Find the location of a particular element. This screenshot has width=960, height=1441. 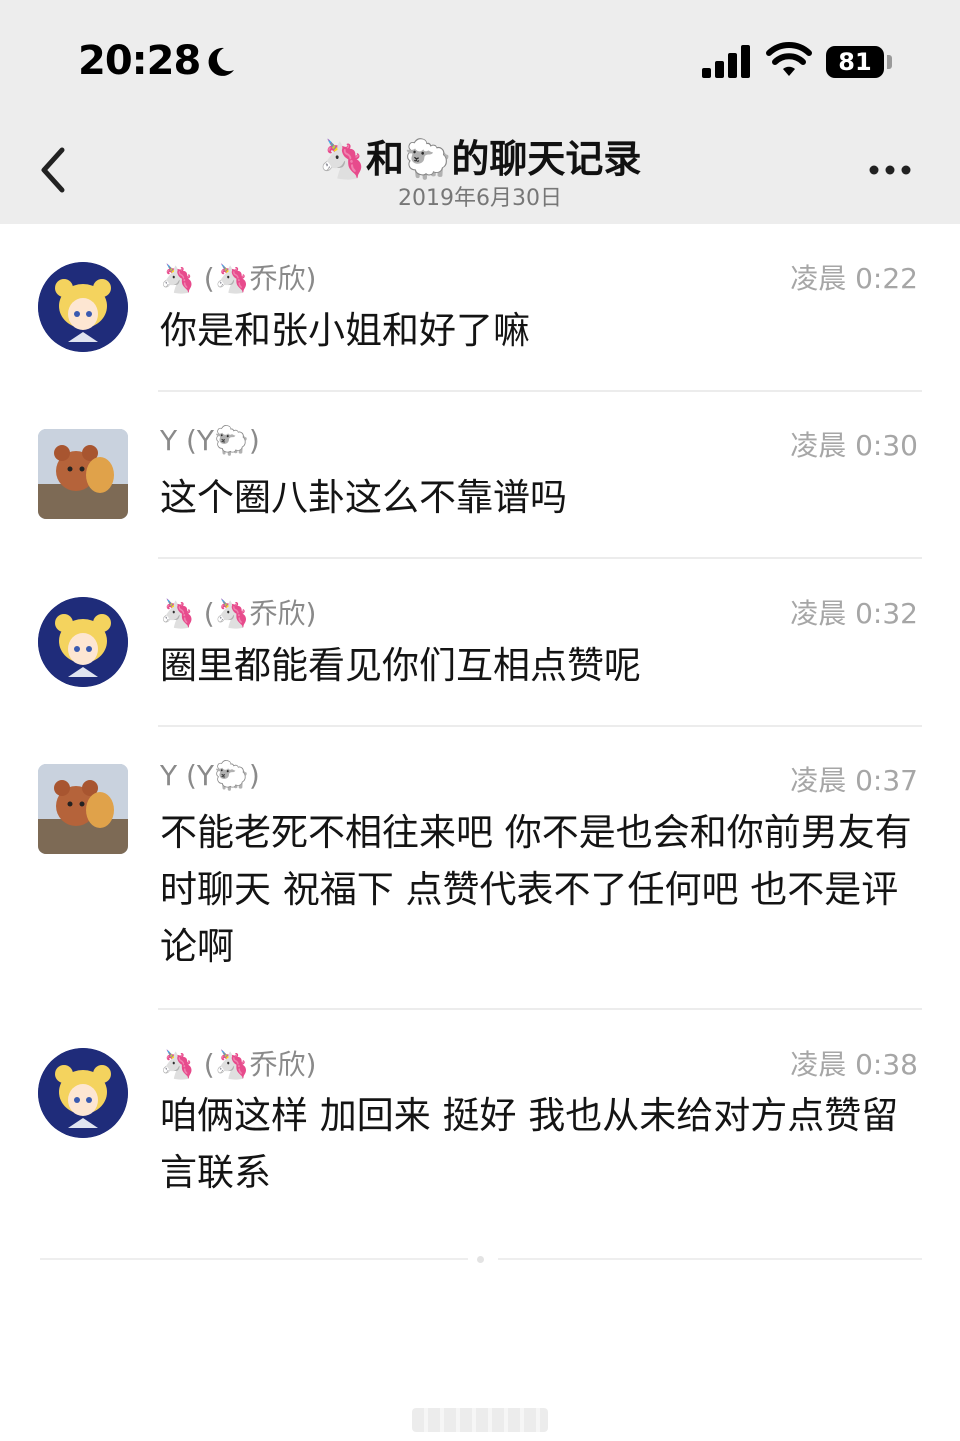

cellular-signal-icon is located at coordinates (726, 61).